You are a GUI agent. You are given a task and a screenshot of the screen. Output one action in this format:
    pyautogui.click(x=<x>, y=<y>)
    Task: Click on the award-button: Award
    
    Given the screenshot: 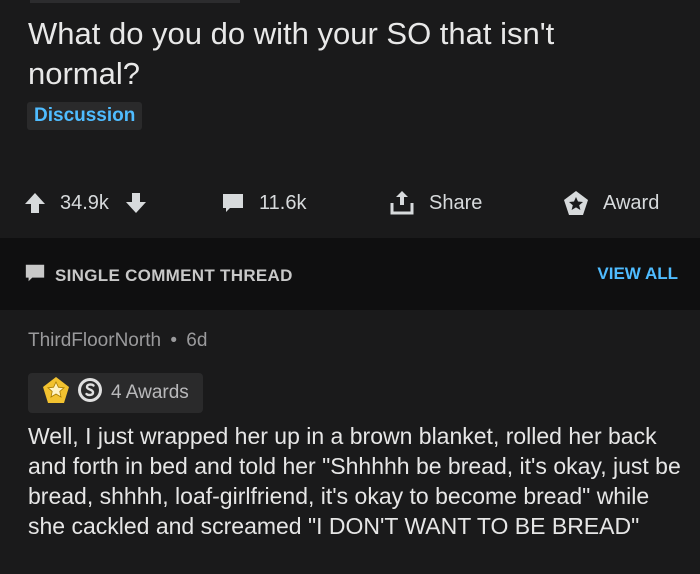 What is the action you would take?
    pyautogui.click(x=611, y=203)
    